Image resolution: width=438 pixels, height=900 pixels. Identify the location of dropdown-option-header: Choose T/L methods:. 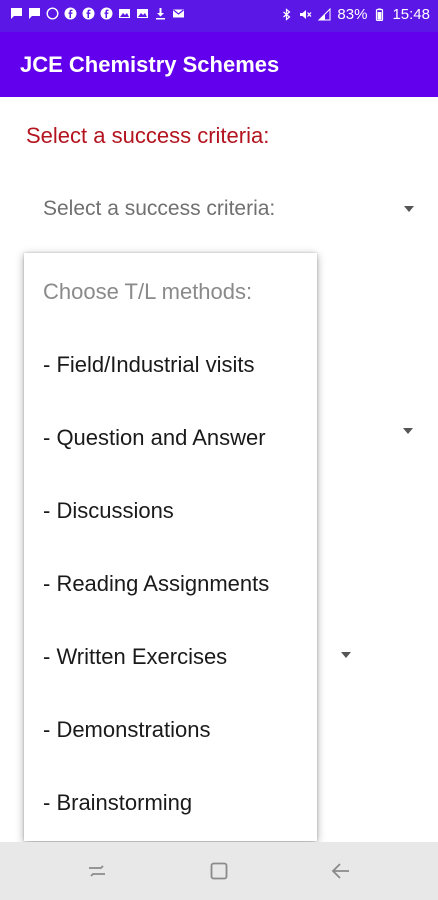
(147, 292).